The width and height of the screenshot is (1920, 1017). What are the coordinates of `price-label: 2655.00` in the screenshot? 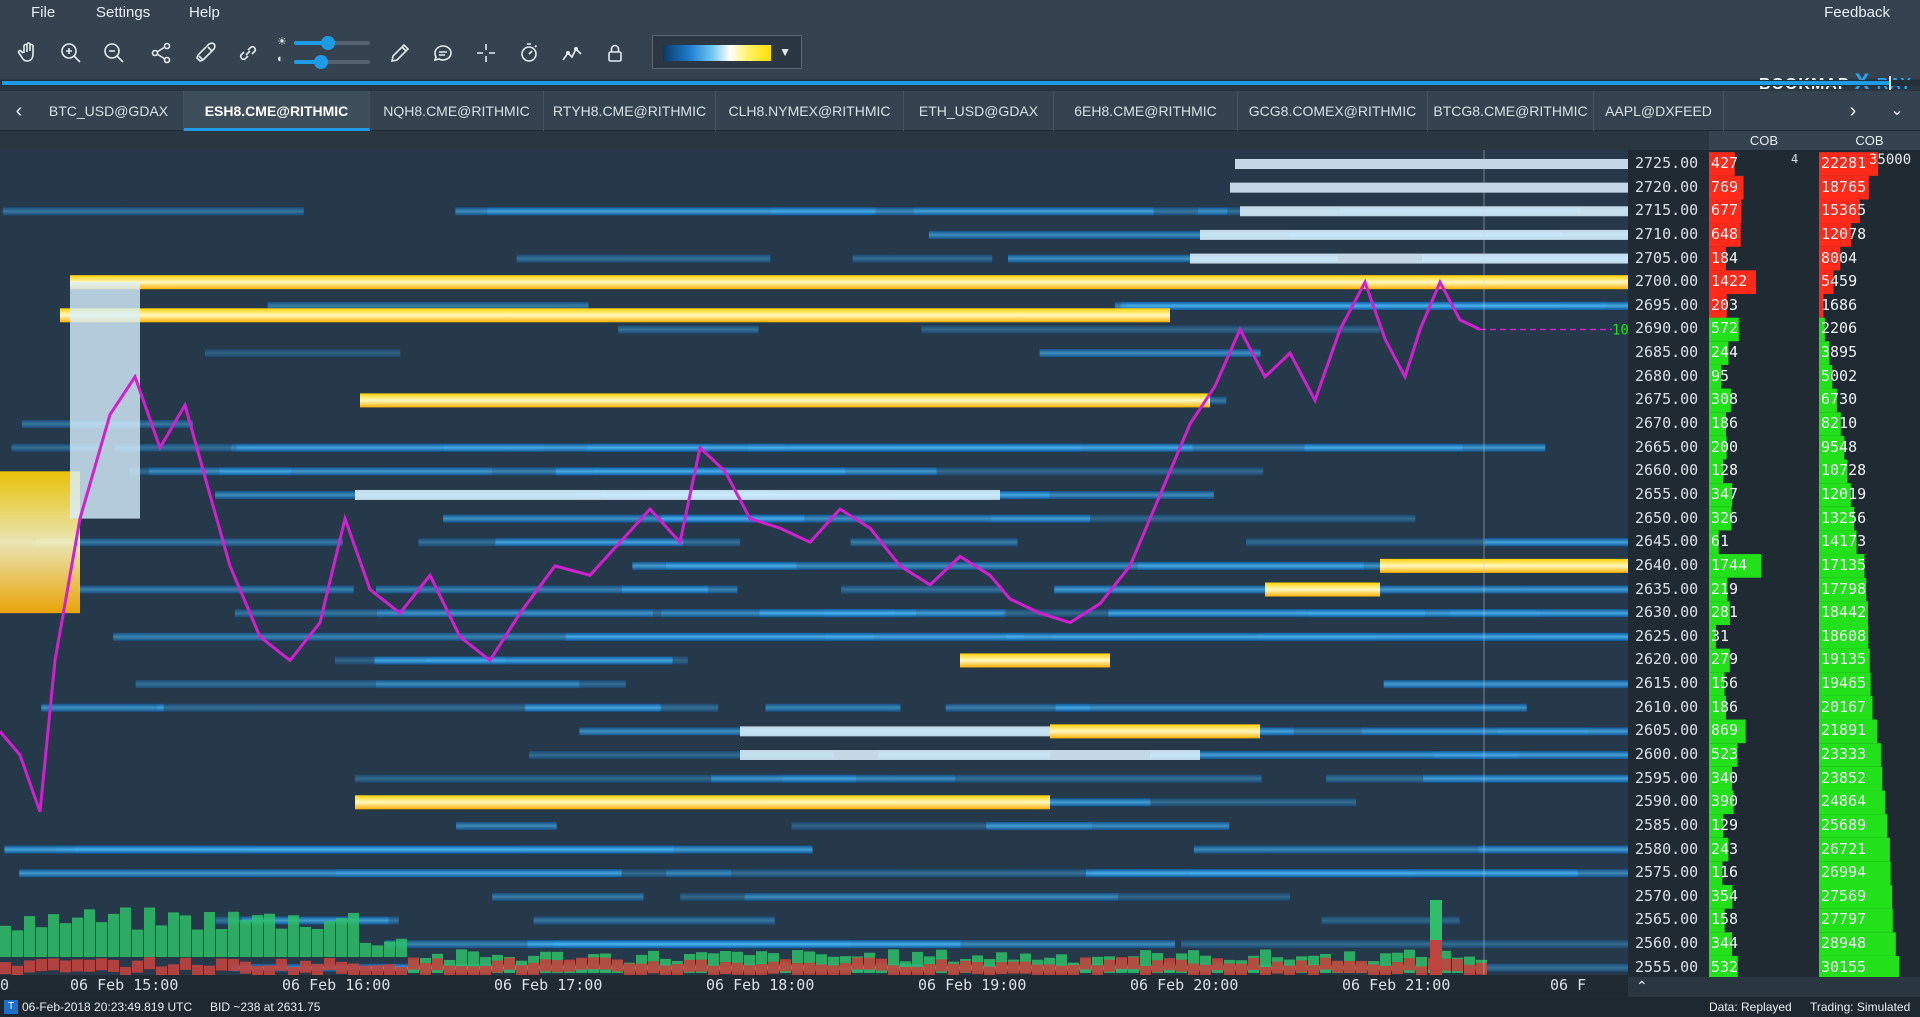 It's located at (1667, 493).